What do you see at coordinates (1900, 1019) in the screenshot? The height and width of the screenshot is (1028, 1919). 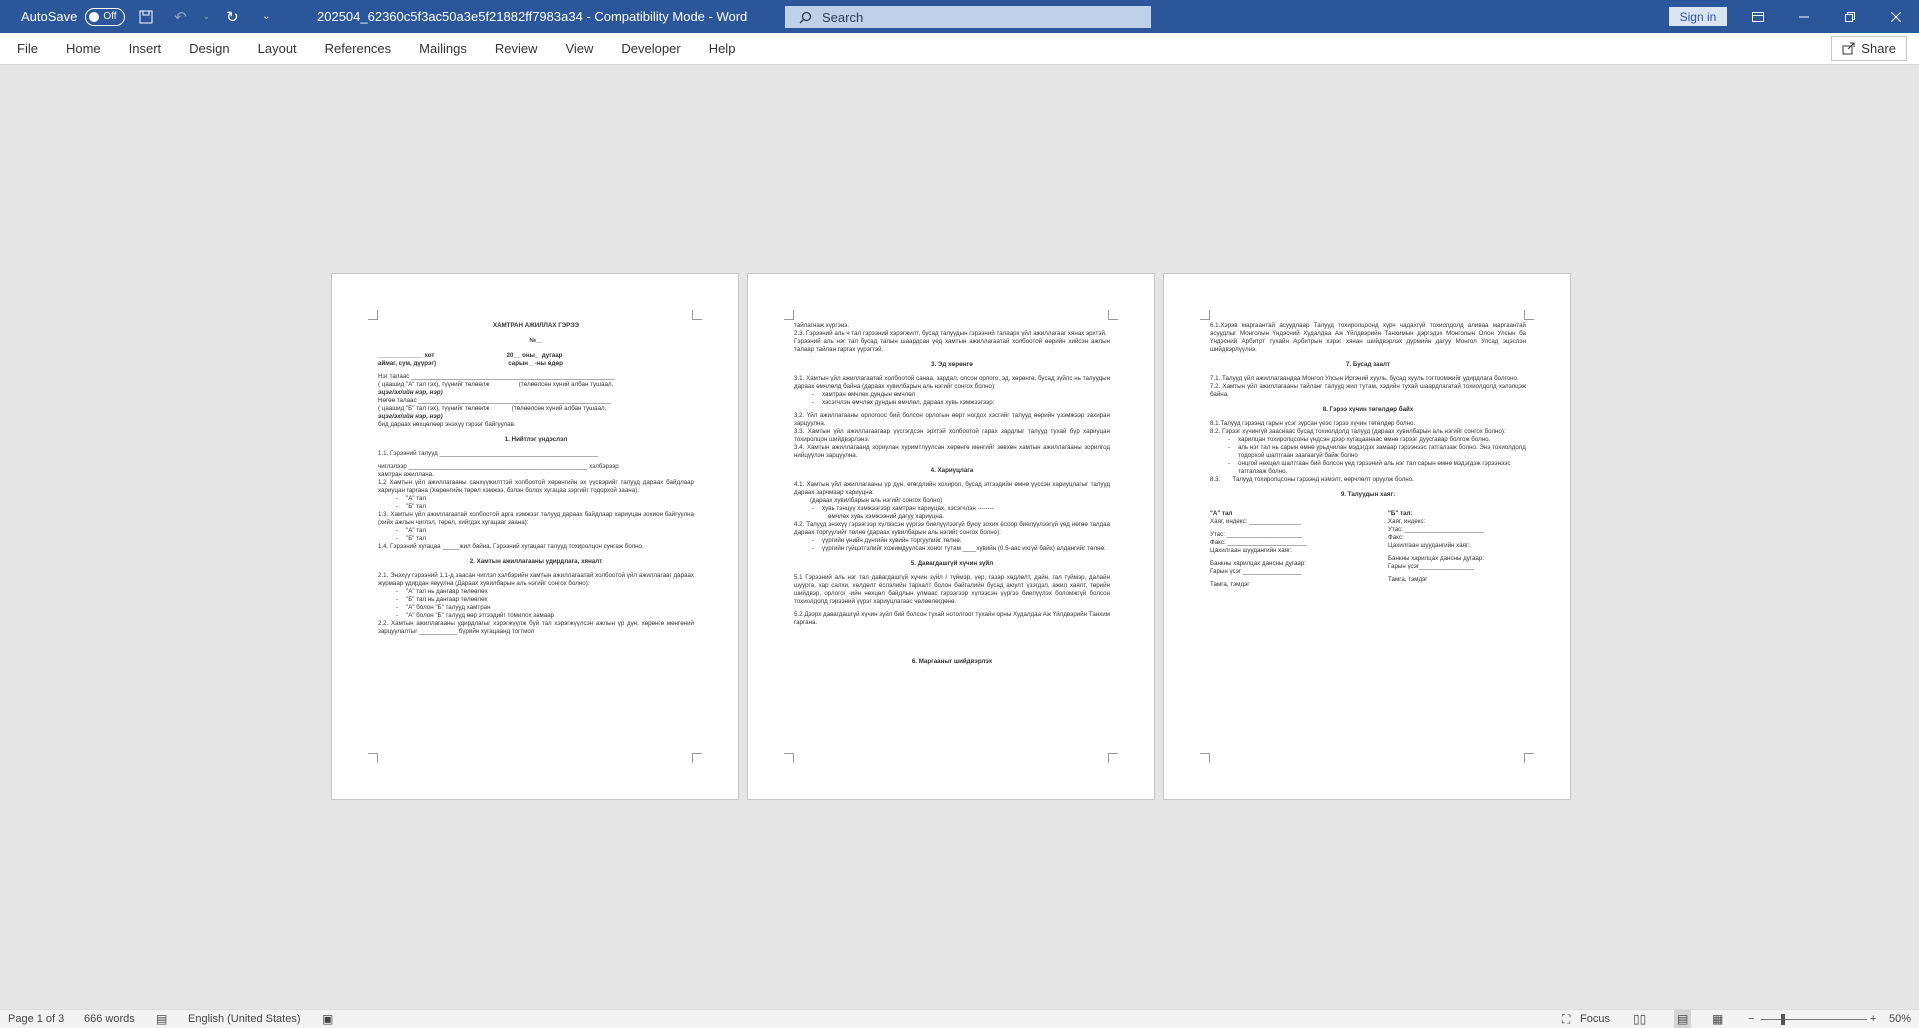 I see `zoom-level: 50%` at bounding box center [1900, 1019].